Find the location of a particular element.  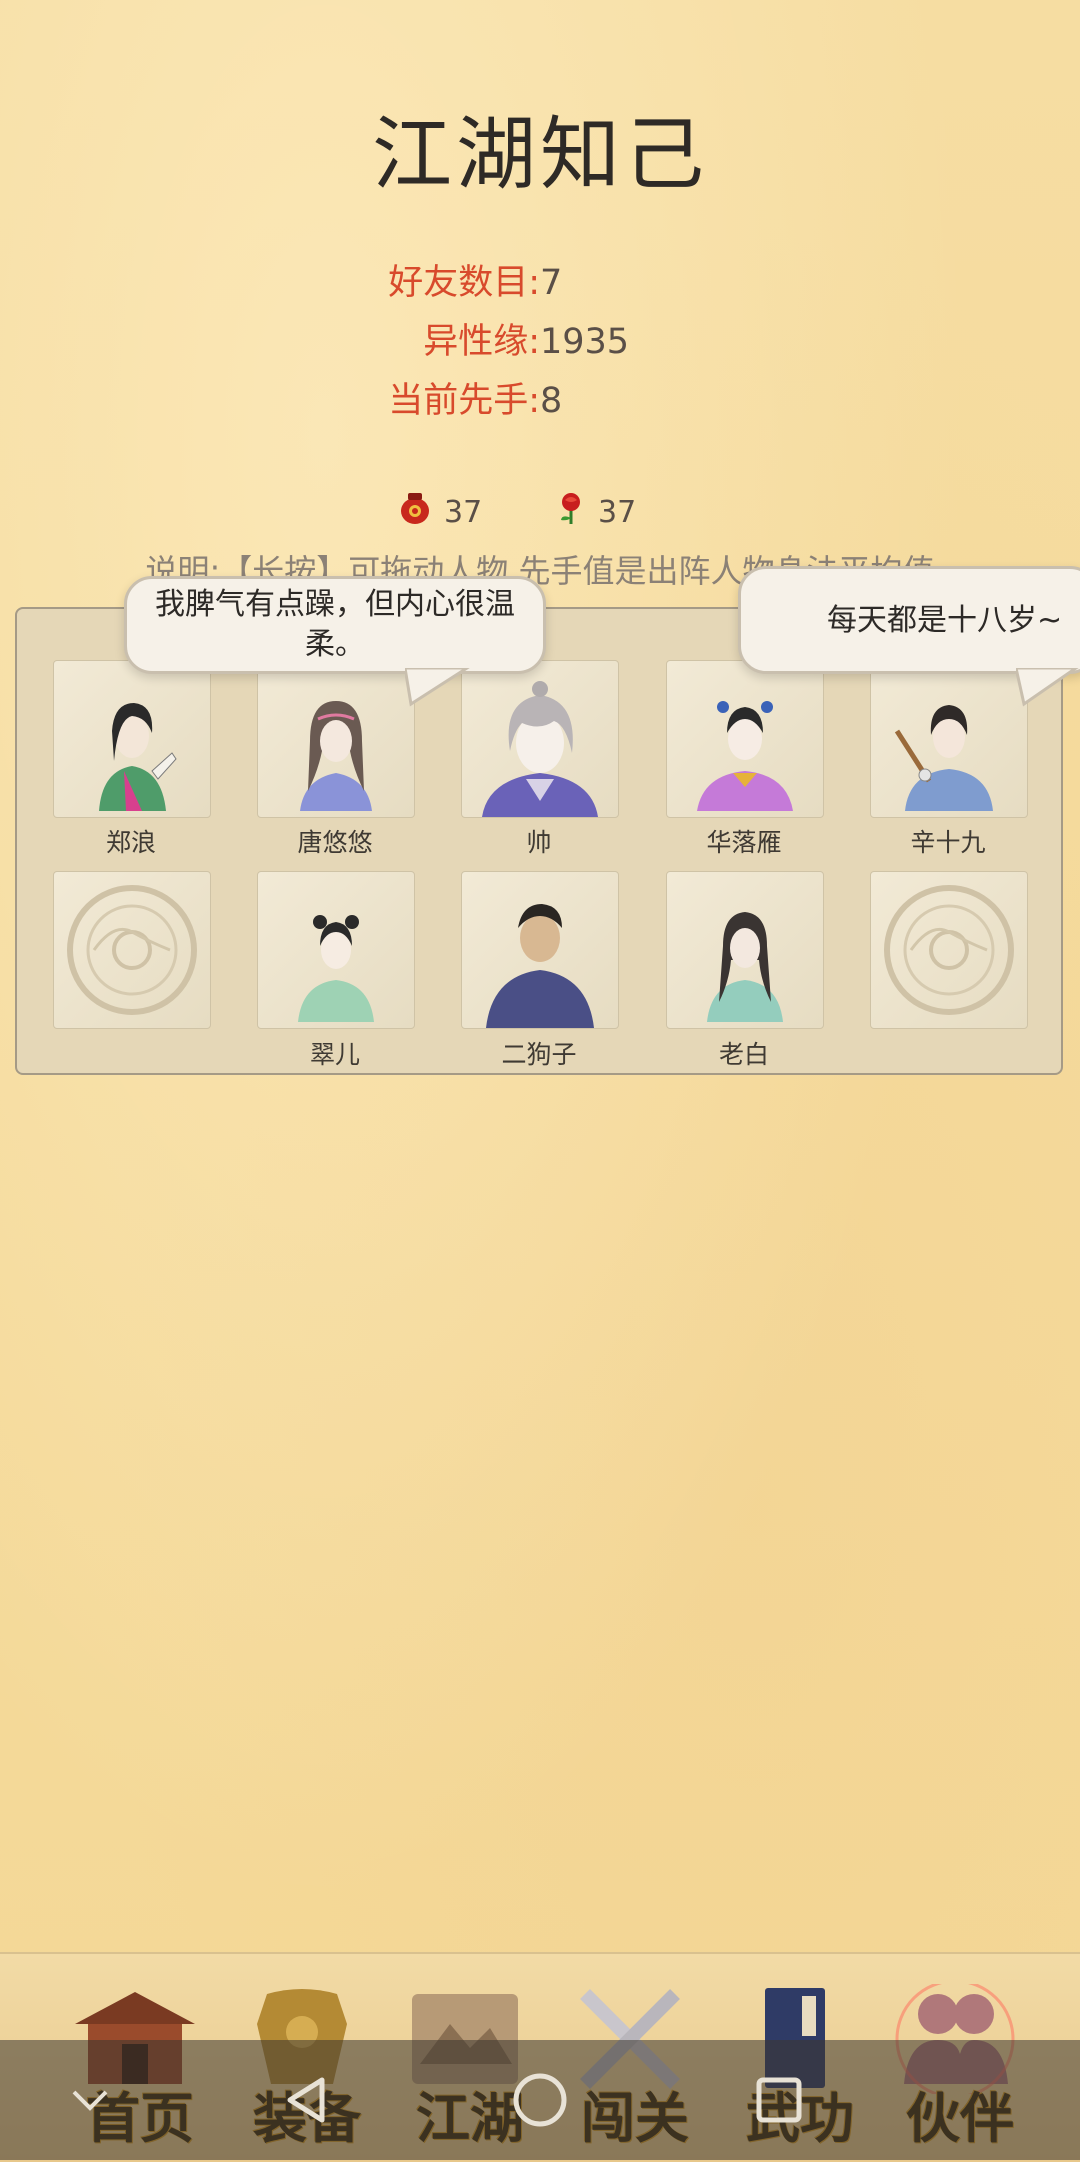

stat-value: 7 is located at coordinates (551, 283).